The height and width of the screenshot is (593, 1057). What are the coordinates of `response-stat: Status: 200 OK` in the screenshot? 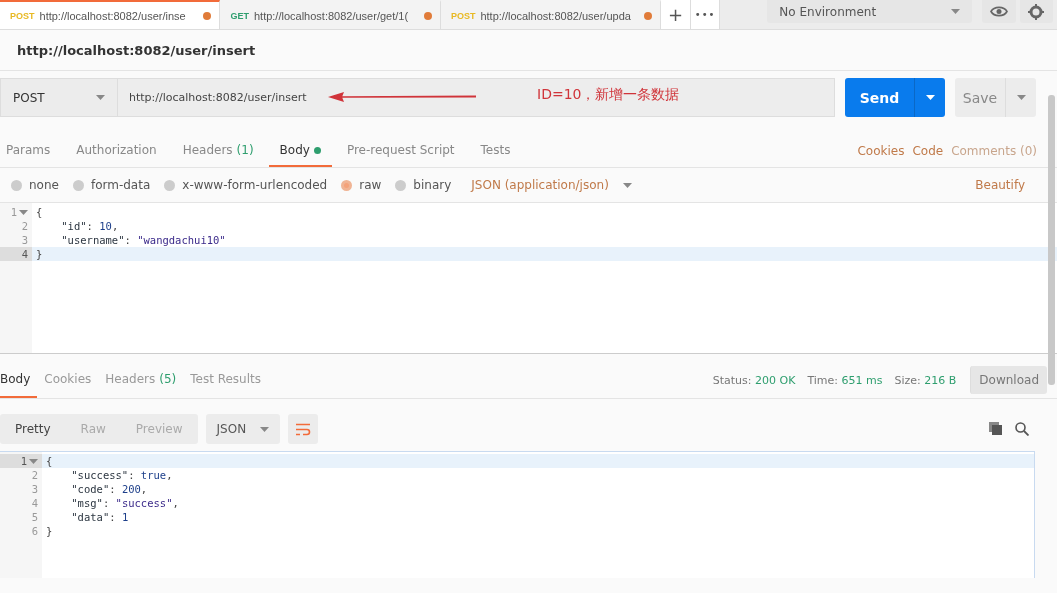 It's located at (754, 380).